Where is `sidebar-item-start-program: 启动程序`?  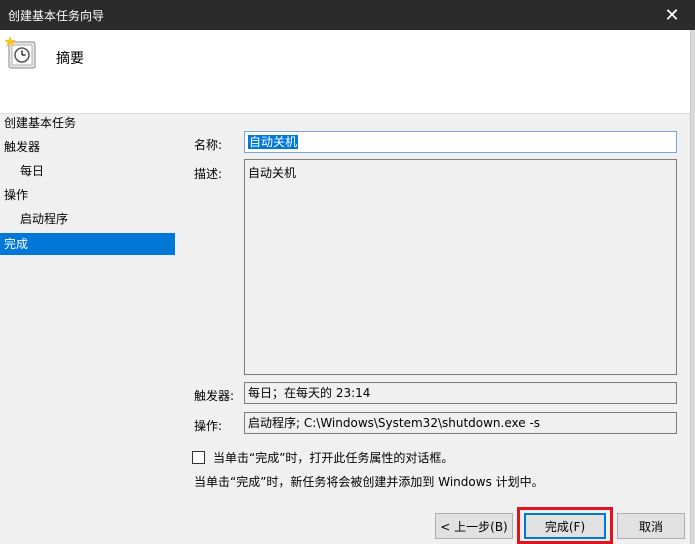
sidebar-item-start-program: 启动程序 is located at coordinates (44, 219).